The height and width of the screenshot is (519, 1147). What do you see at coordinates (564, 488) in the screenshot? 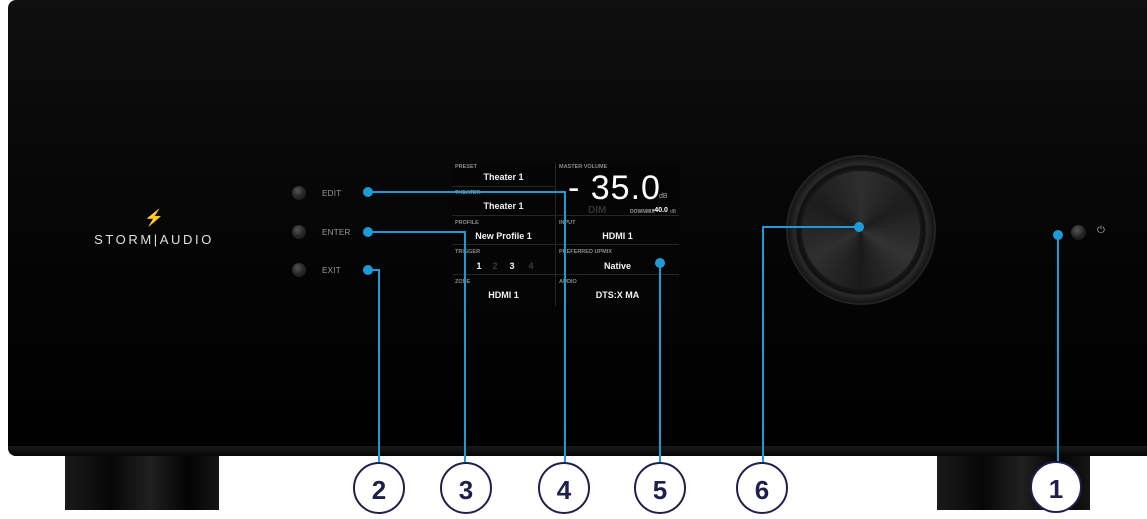
I see `callout-badge-4: 4` at bounding box center [564, 488].